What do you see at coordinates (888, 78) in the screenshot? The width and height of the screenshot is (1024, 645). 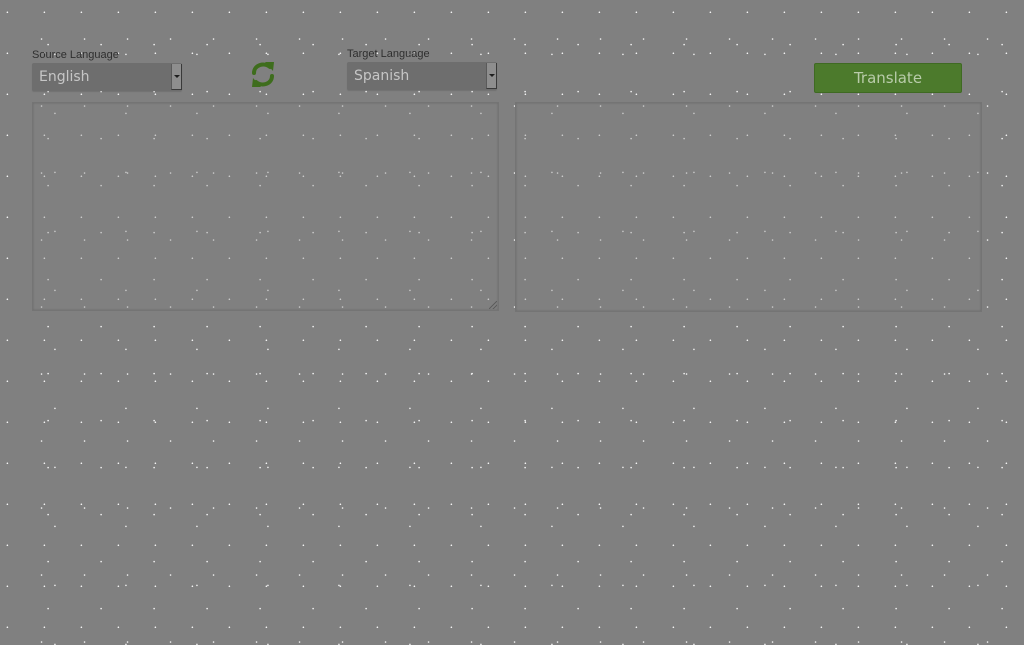 I see `translate-button: Translate` at bounding box center [888, 78].